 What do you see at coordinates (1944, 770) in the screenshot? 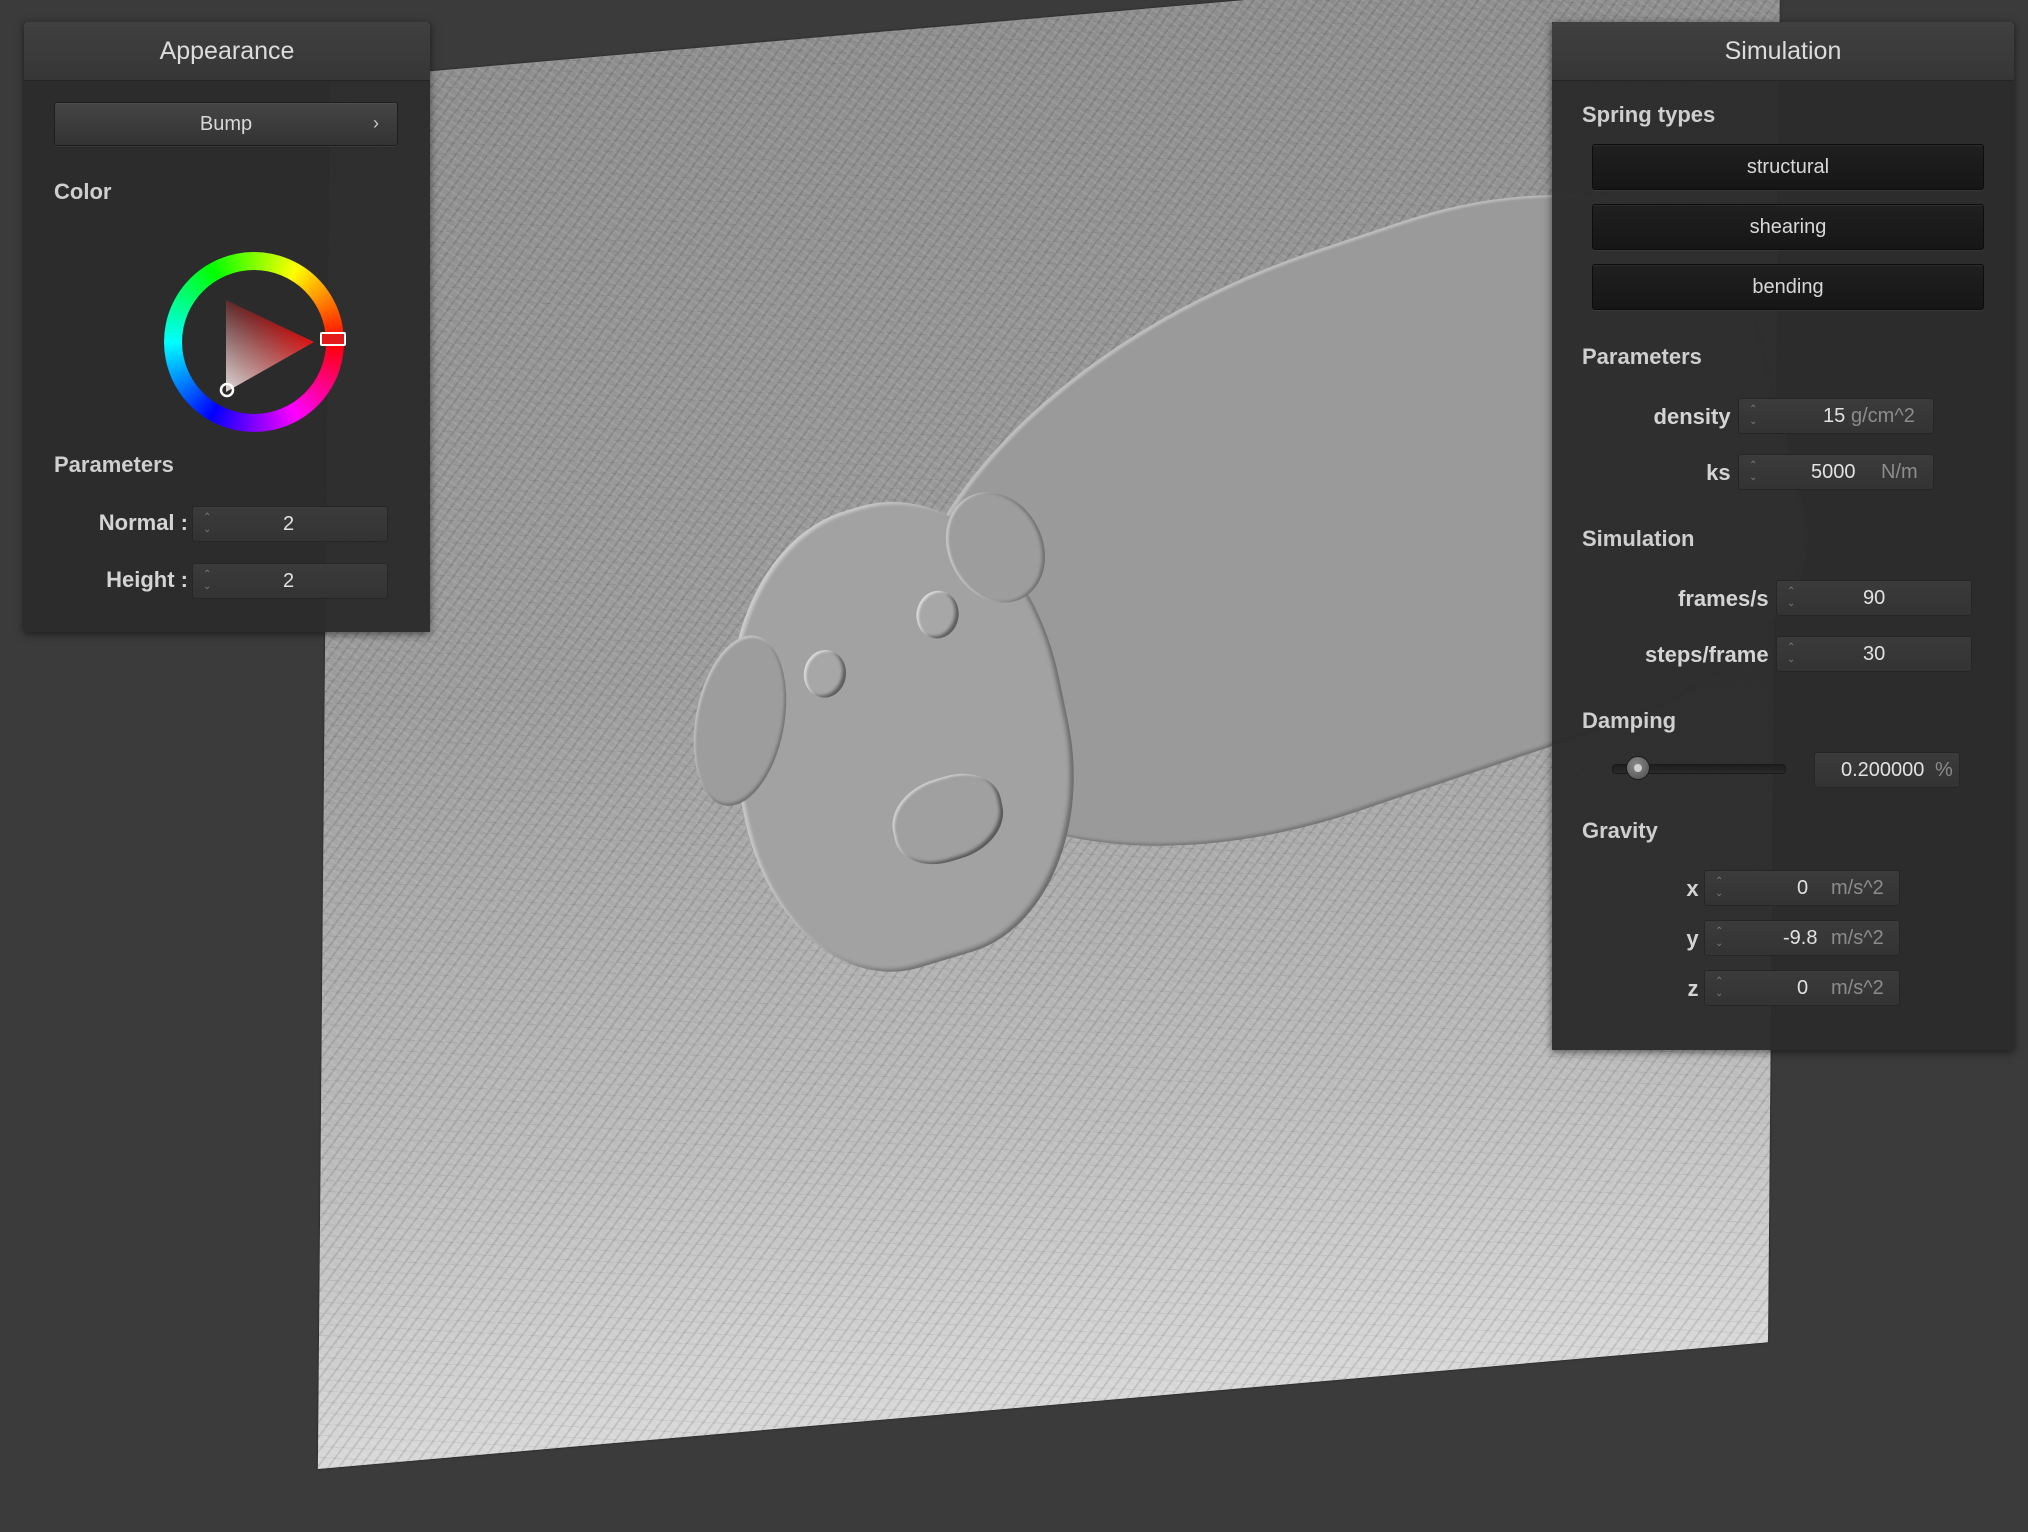
I see `damping-unit: %` at bounding box center [1944, 770].